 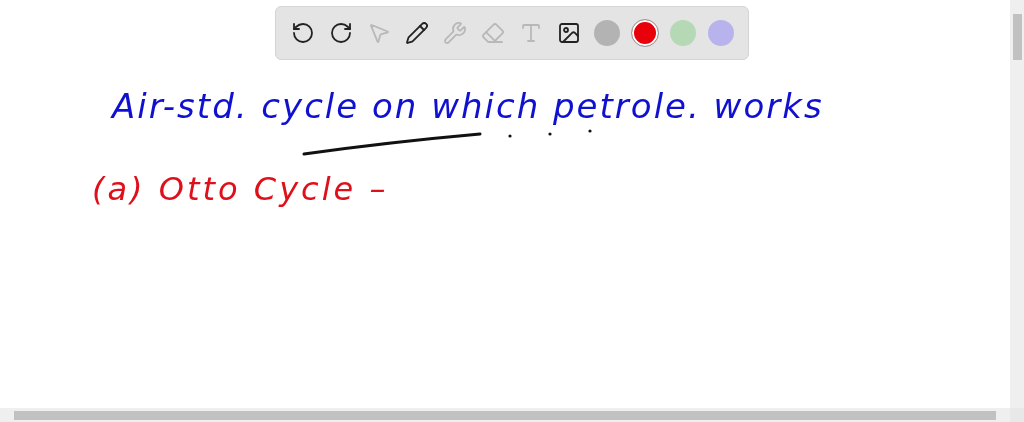 I want to click on horizontal-scrollbar, so click(x=505, y=415).